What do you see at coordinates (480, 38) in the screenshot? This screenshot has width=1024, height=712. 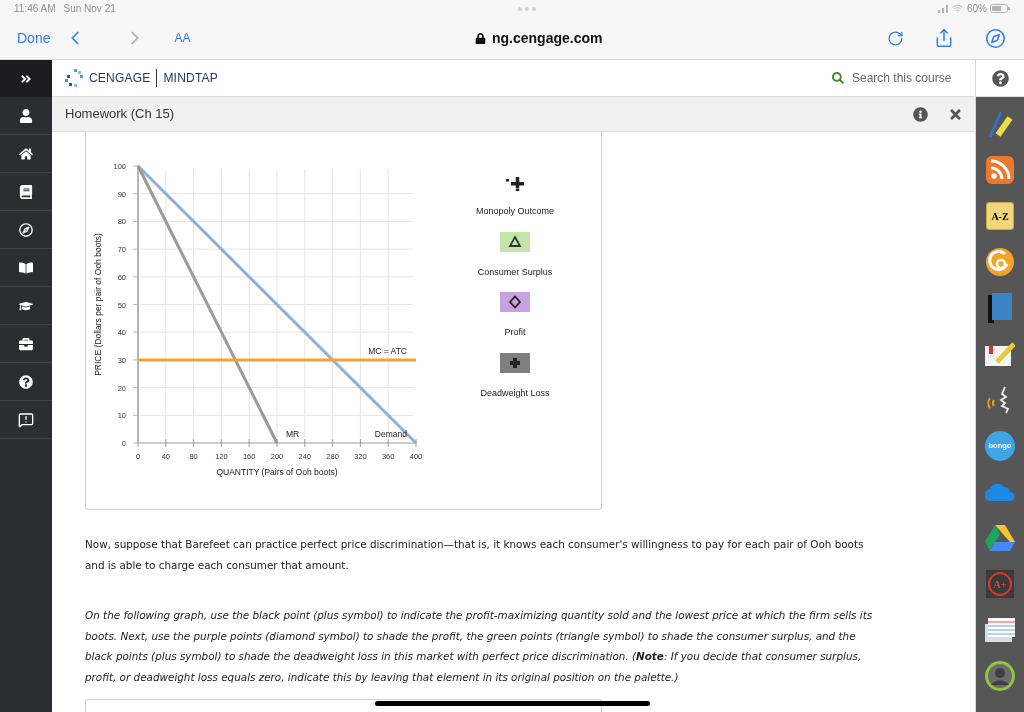 I see `lock-icon` at bounding box center [480, 38].